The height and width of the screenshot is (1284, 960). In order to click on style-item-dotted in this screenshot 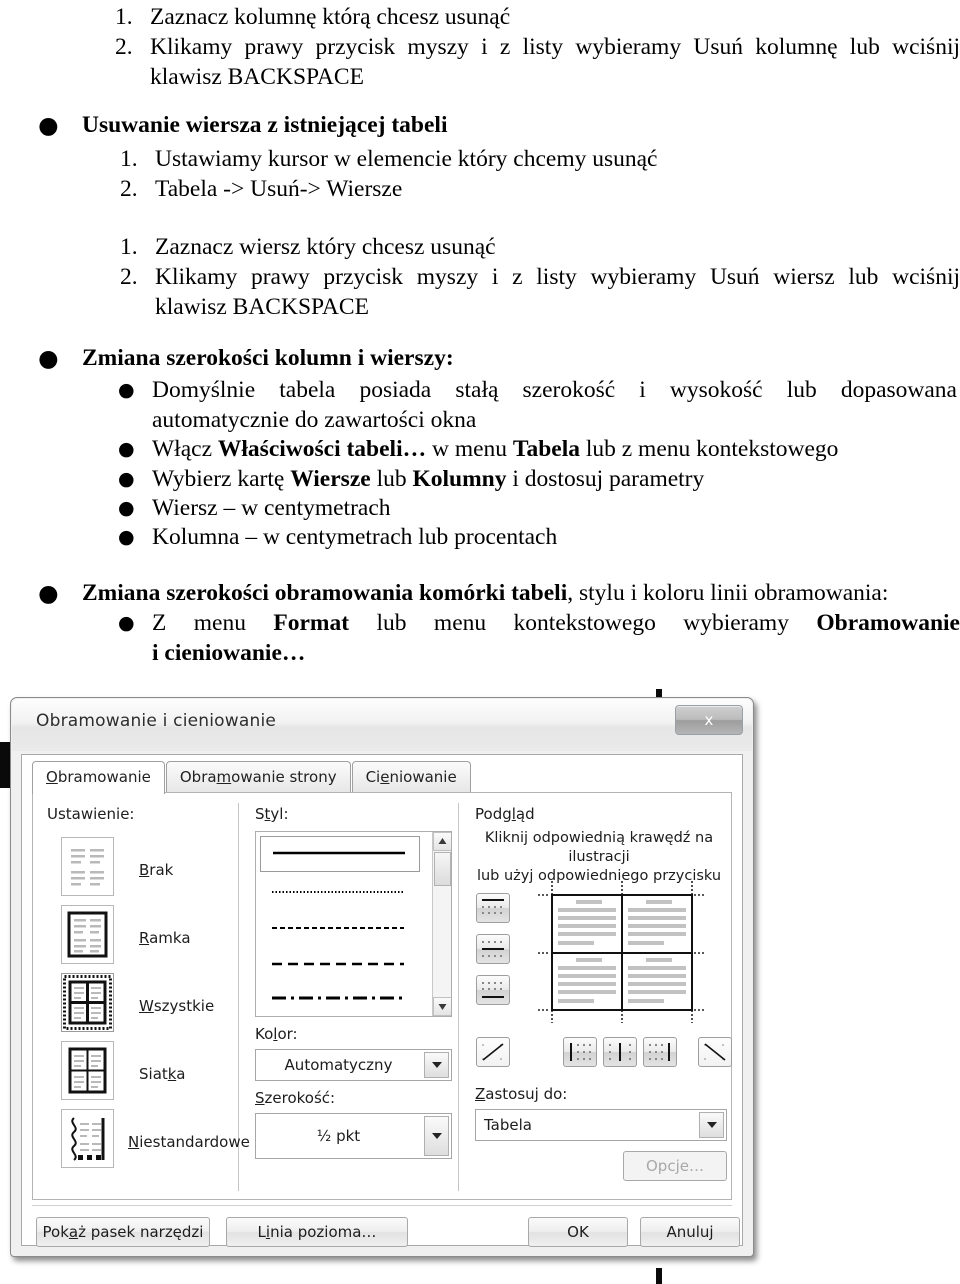, I will do `click(339, 893)`.